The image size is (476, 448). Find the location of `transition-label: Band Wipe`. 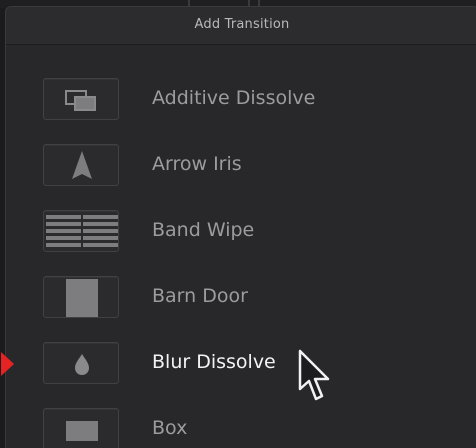

transition-label: Band Wipe is located at coordinates (203, 230).